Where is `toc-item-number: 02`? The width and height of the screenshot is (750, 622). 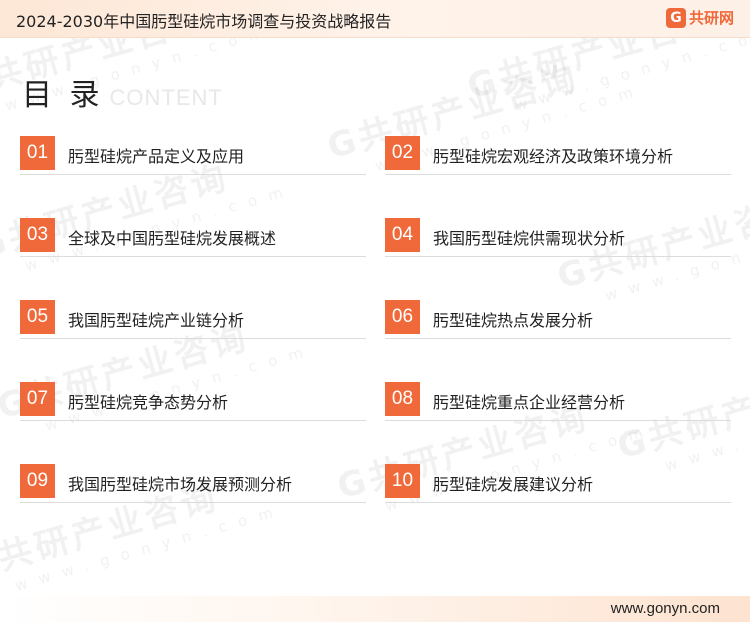
toc-item-number: 02 is located at coordinates (402, 153).